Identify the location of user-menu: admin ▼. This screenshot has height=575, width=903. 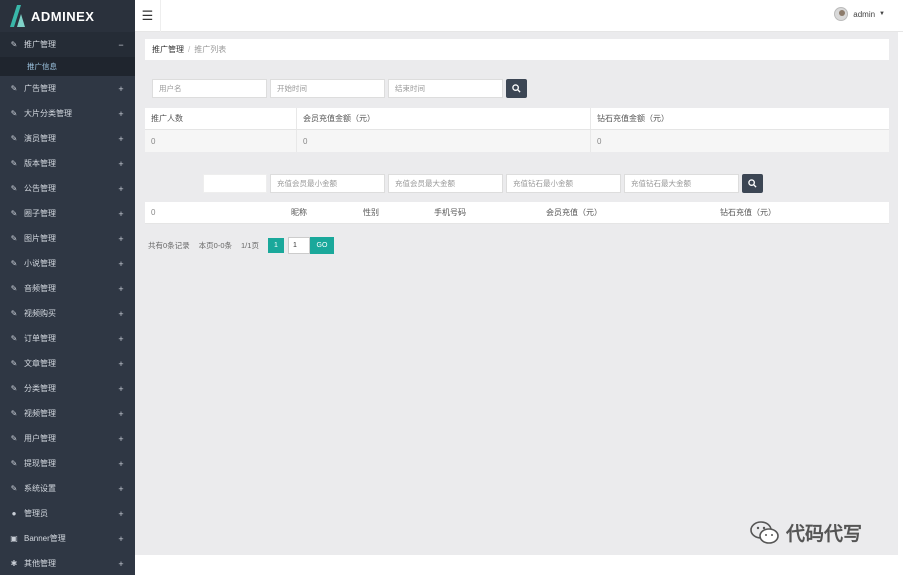
(859, 14).